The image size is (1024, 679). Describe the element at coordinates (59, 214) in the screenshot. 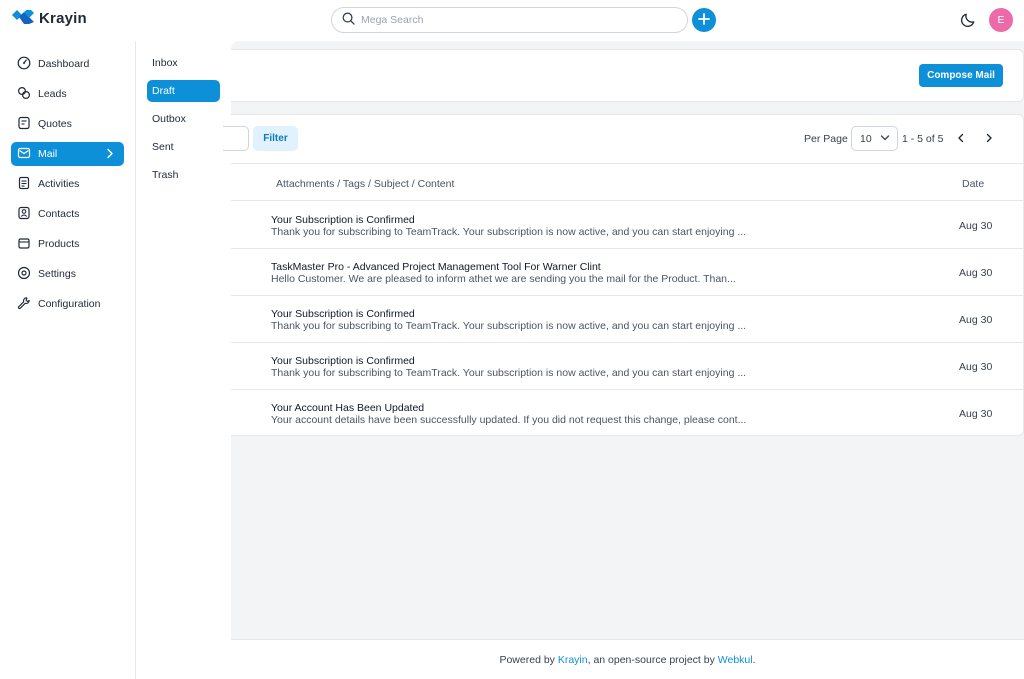

I see `sidebar-item-label: Contacts` at that location.